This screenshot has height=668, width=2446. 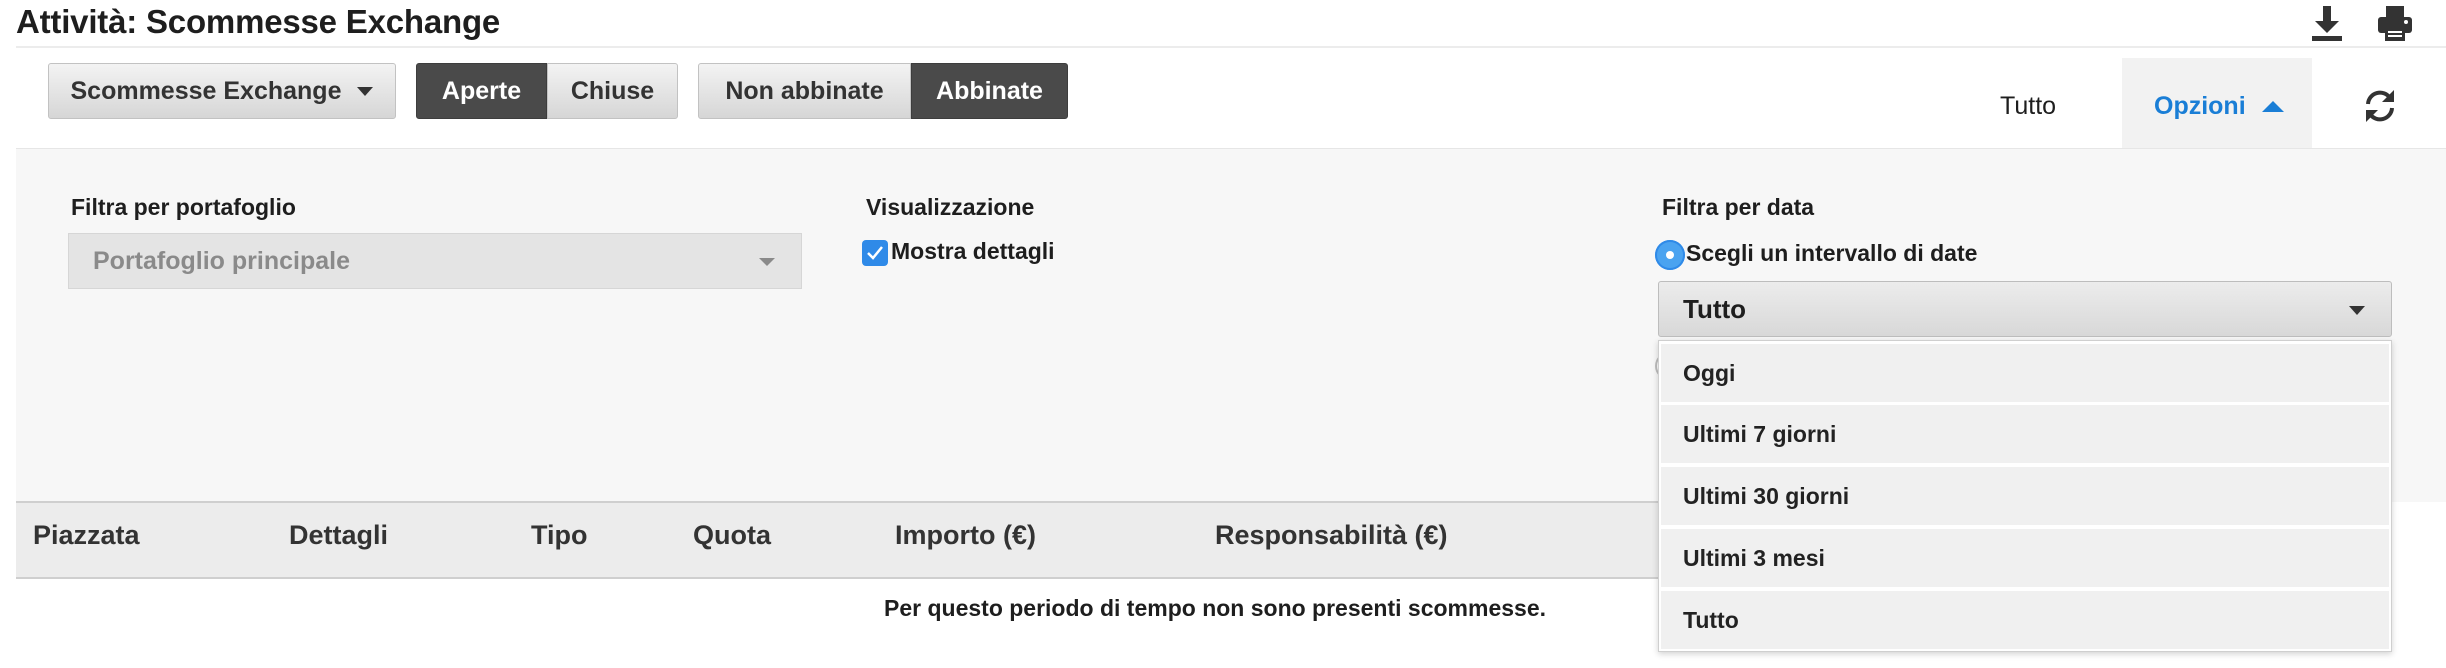 What do you see at coordinates (1715, 308) in the screenshot?
I see `date-range-select-value: Tutto` at bounding box center [1715, 308].